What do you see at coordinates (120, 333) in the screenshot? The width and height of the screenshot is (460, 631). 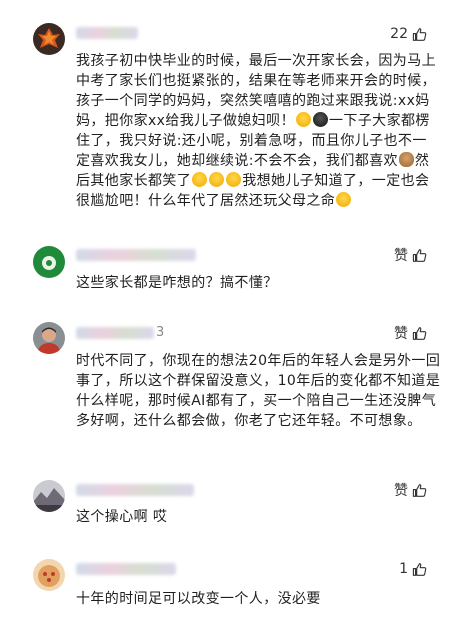 I see `commenter-name: 3` at bounding box center [120, 333].